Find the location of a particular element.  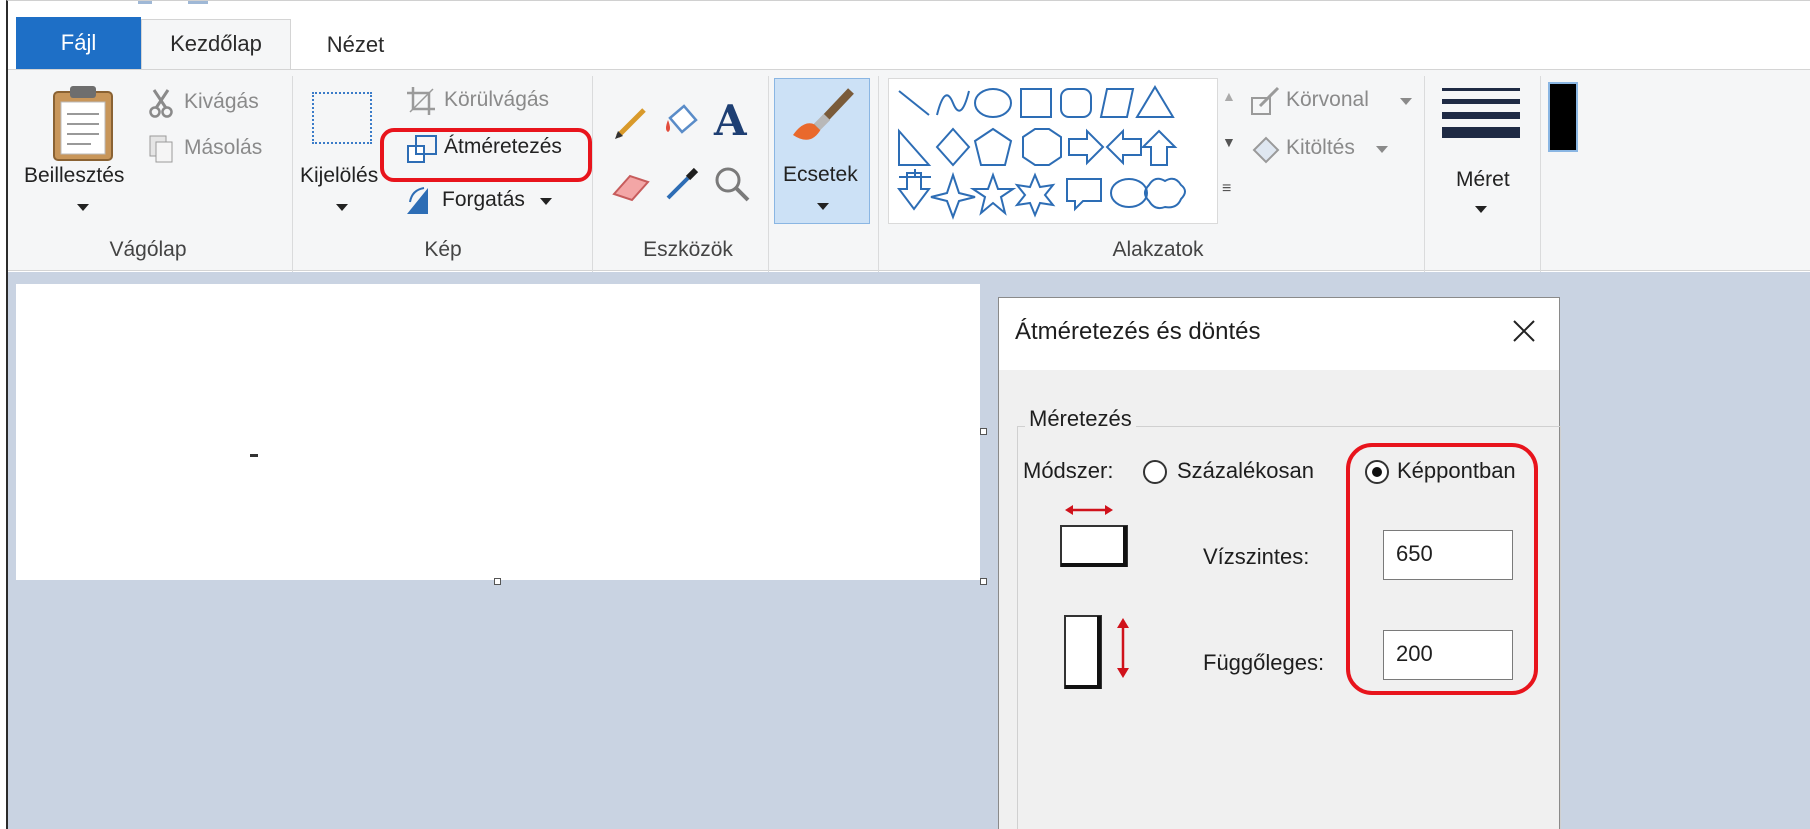

cut-button: Kivágás is located at coordinates (213, 104).